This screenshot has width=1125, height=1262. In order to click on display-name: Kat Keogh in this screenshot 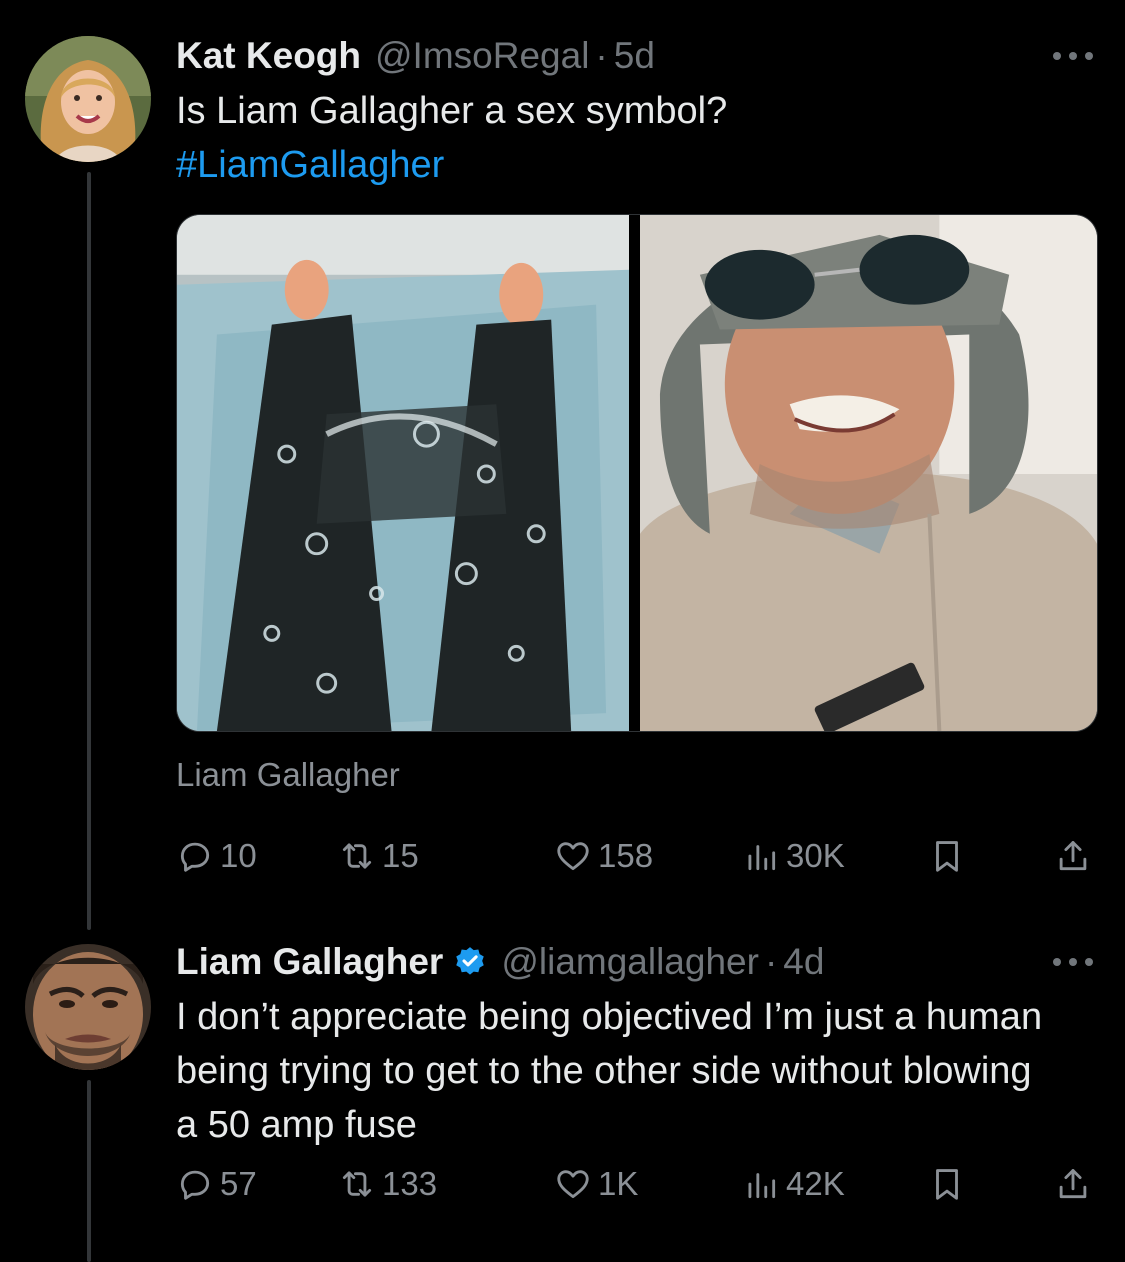, I will do `click(268, 56)`.